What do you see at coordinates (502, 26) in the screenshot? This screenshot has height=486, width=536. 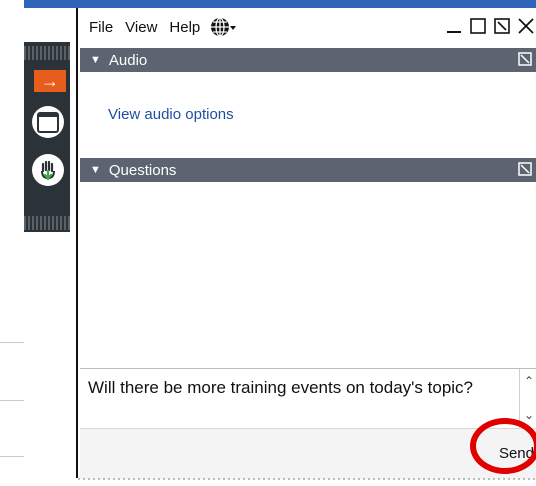 I see `restore-icon` at bounding box center [502, 26].